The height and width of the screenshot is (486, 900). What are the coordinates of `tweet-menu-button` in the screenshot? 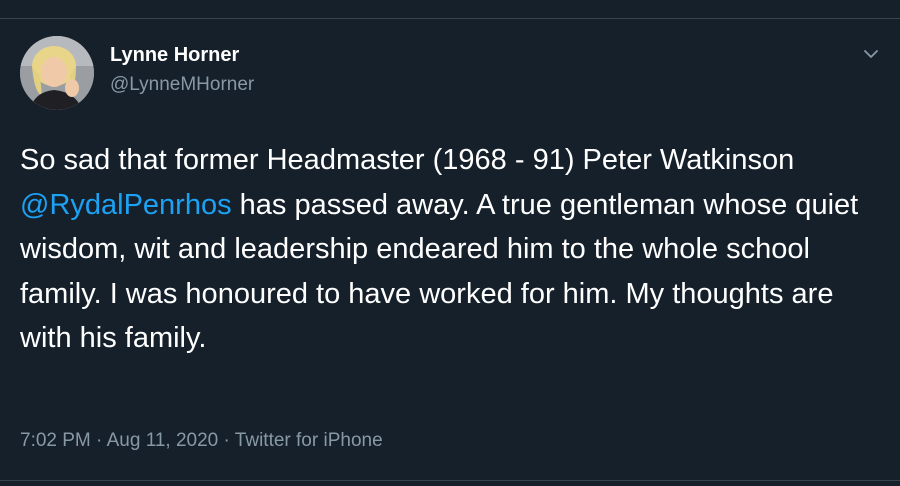 It's located at (871, 54).